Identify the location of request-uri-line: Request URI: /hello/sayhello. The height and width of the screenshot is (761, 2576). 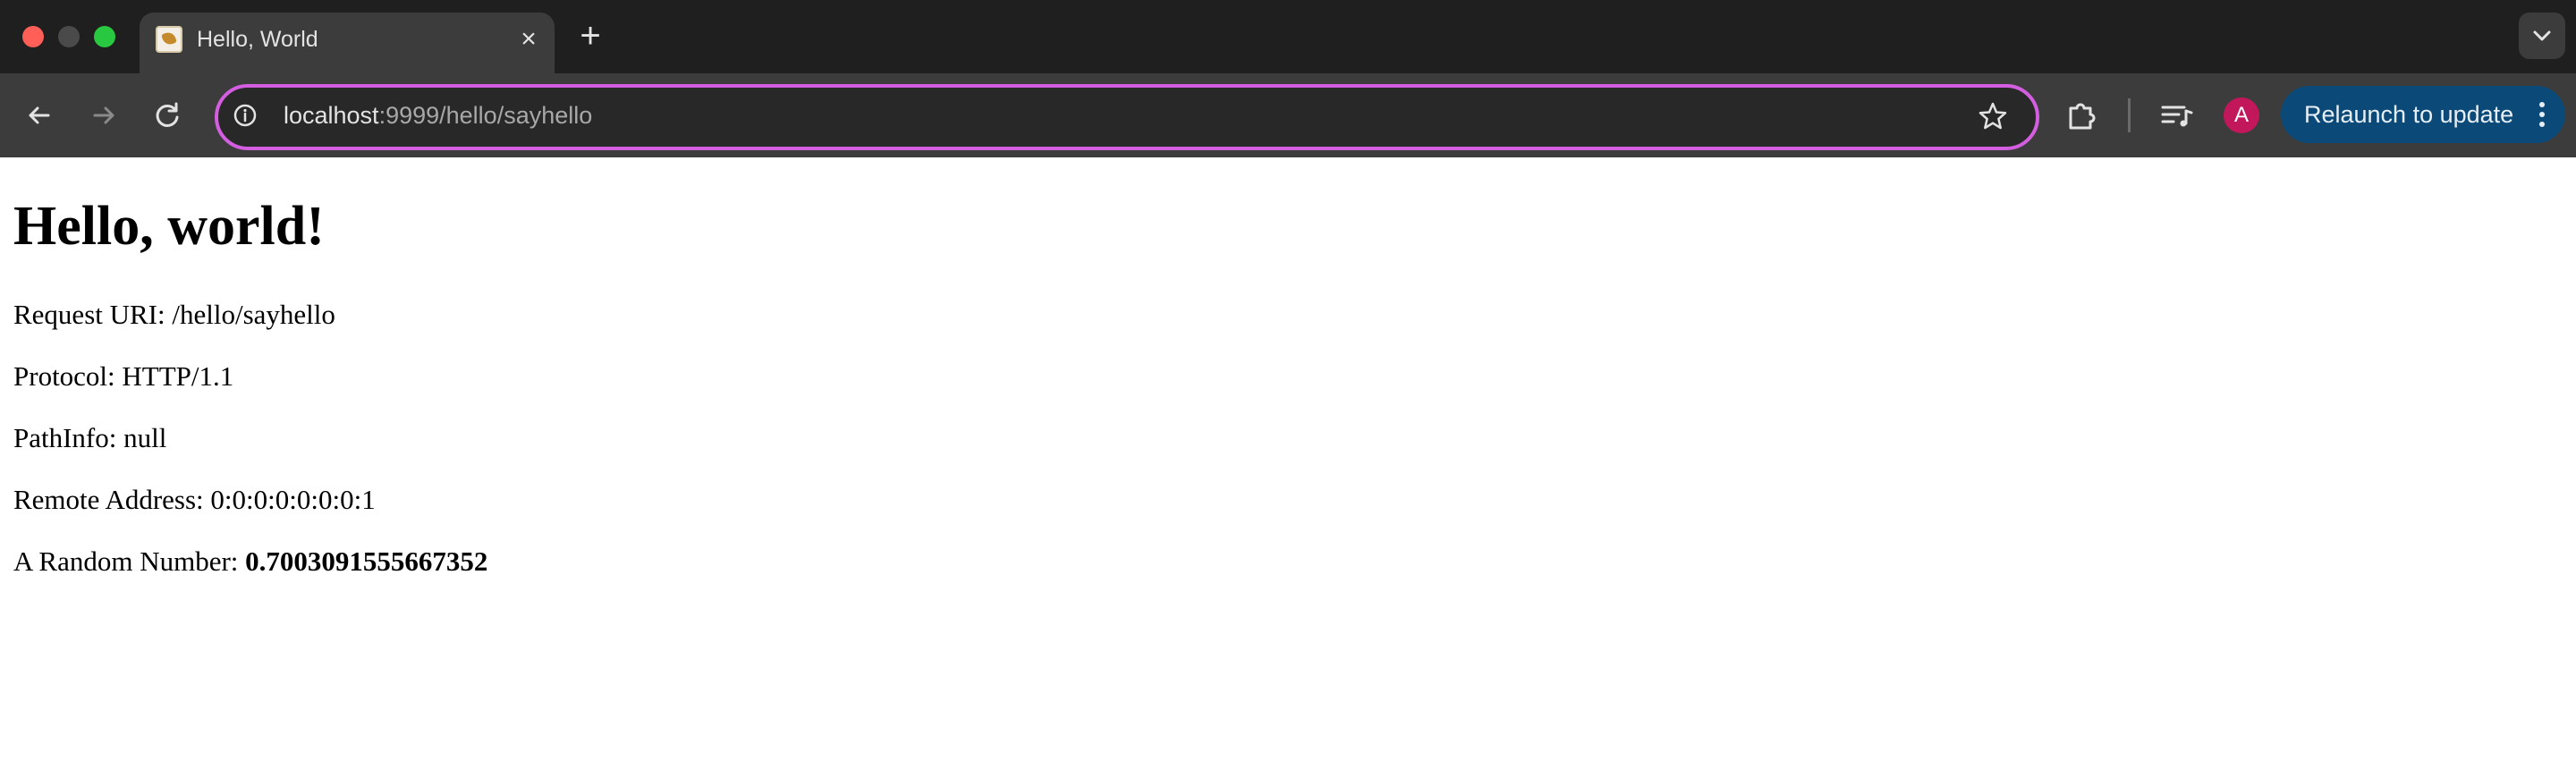
(174, 315).